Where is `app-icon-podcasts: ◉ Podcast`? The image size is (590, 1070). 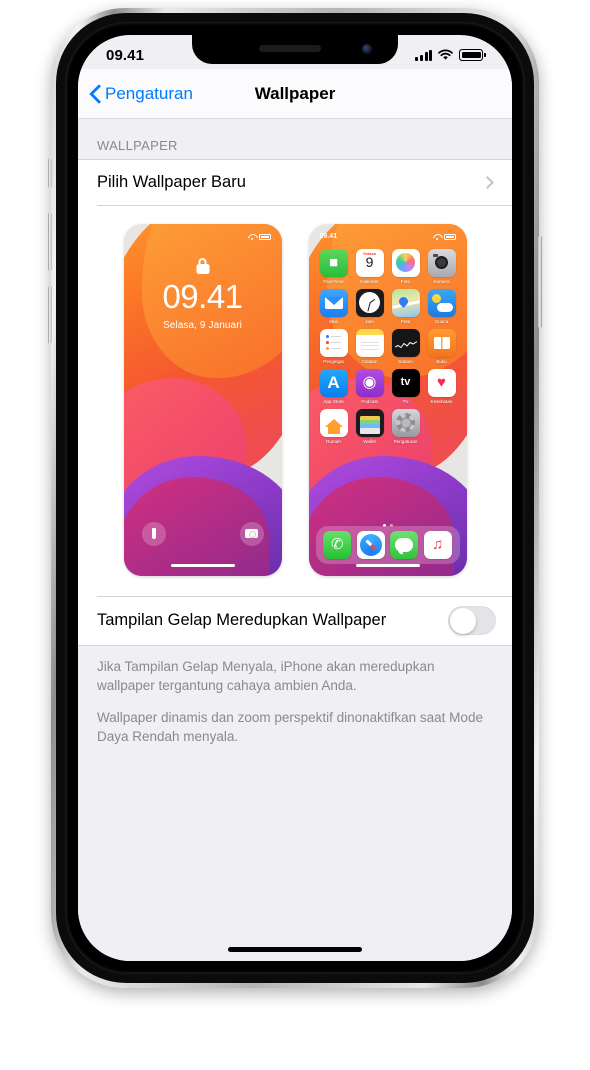 app-icon-podcasts: ◉ Podcast is located at coordinates (370, 386).